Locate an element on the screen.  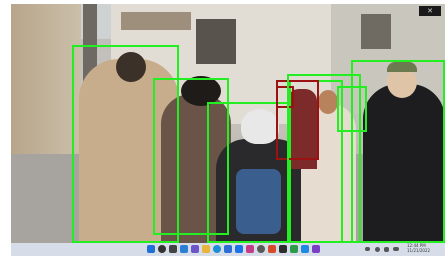
close-button: ✕ is located at coordinates (430, 11).